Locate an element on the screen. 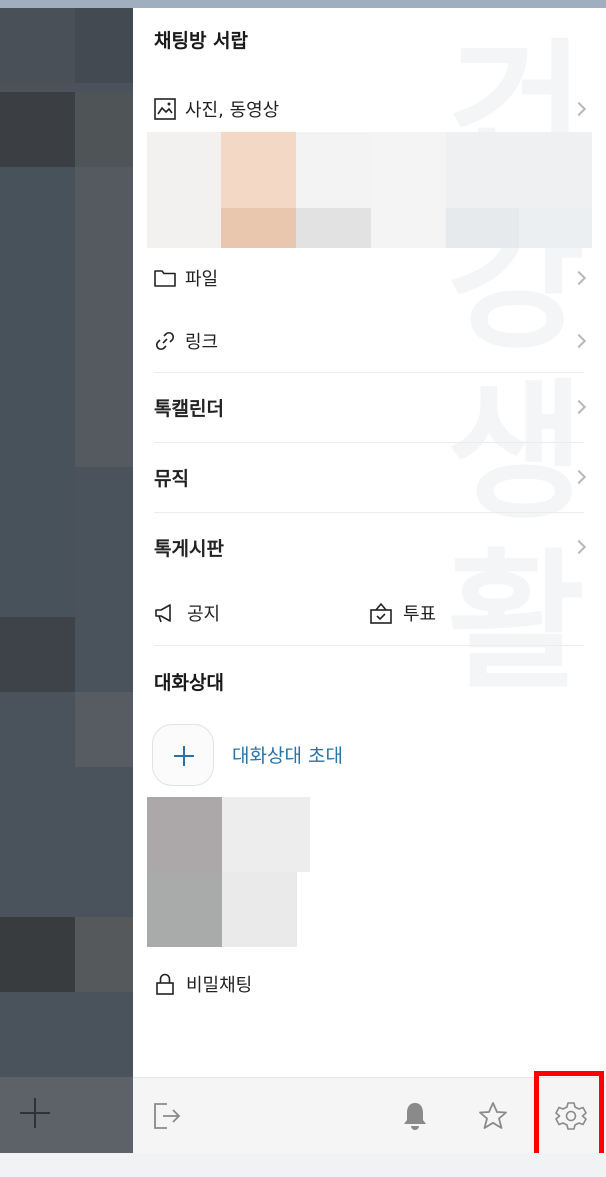 This screenshot has height=1177, width=606. menu-talk-calendar: 톡캘린더 is located at coordinates (369, 407).